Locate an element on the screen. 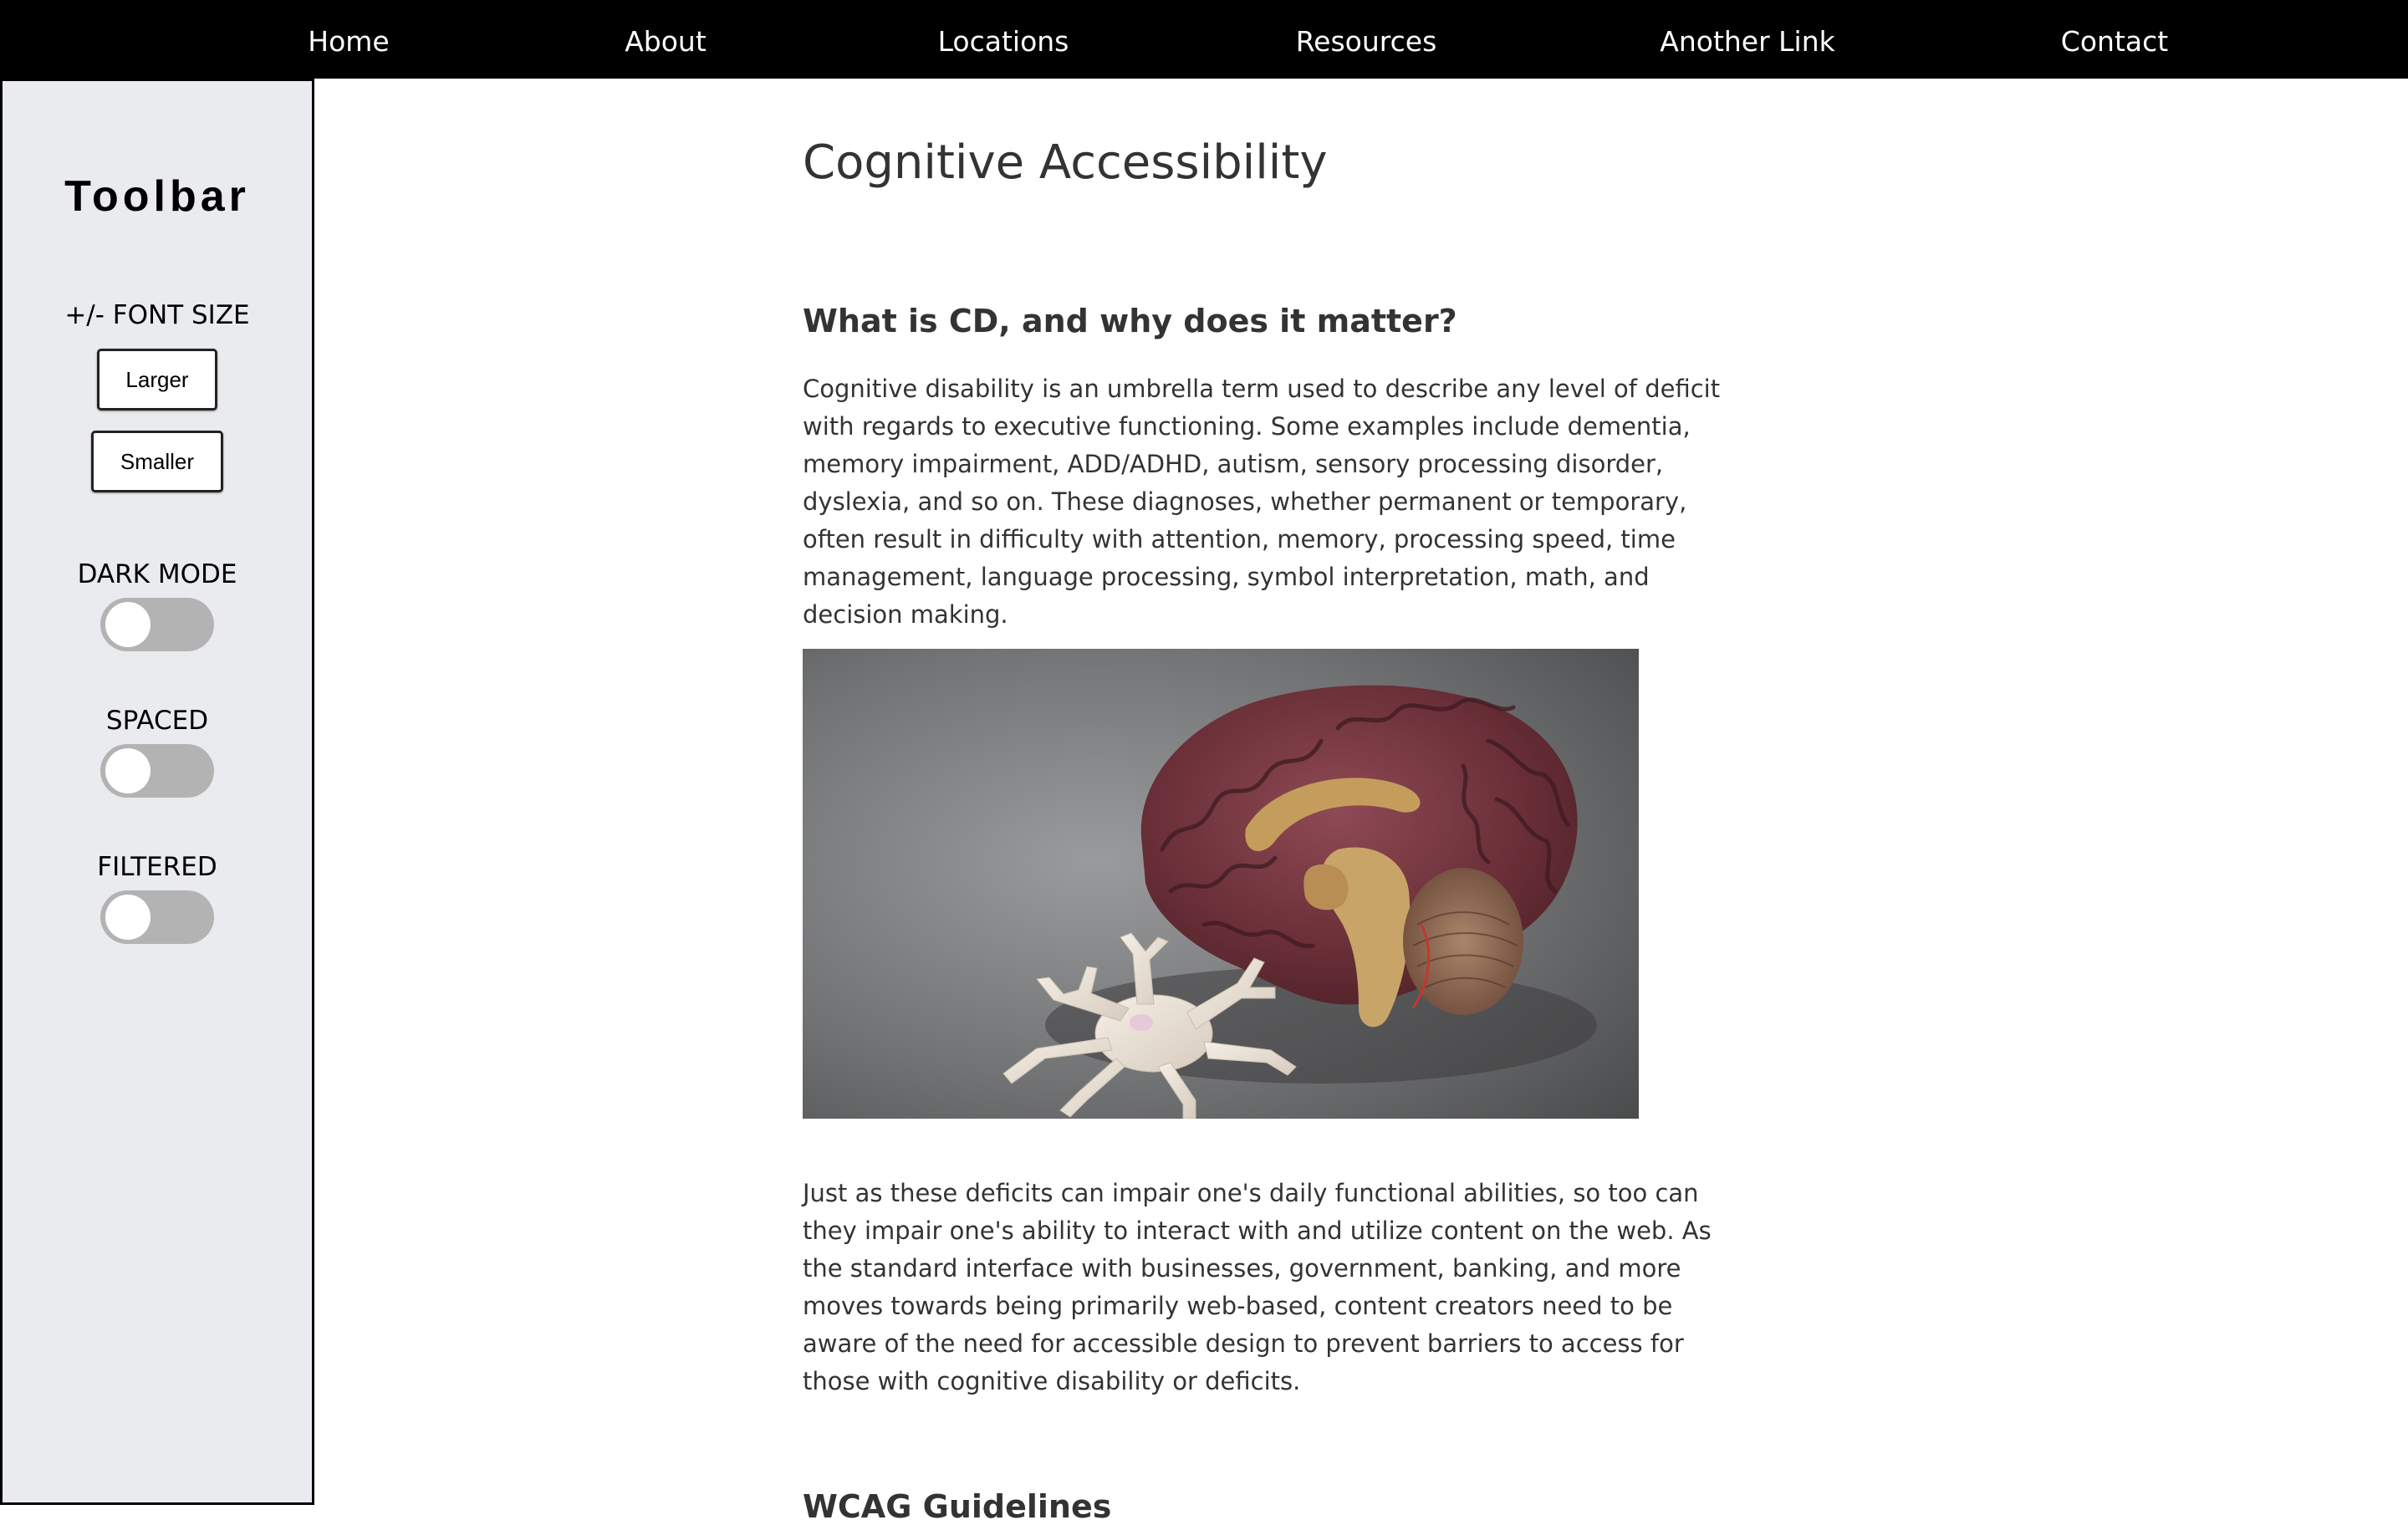  page-title: Cognitive Accessibility is located at coordinates (1066, 162).